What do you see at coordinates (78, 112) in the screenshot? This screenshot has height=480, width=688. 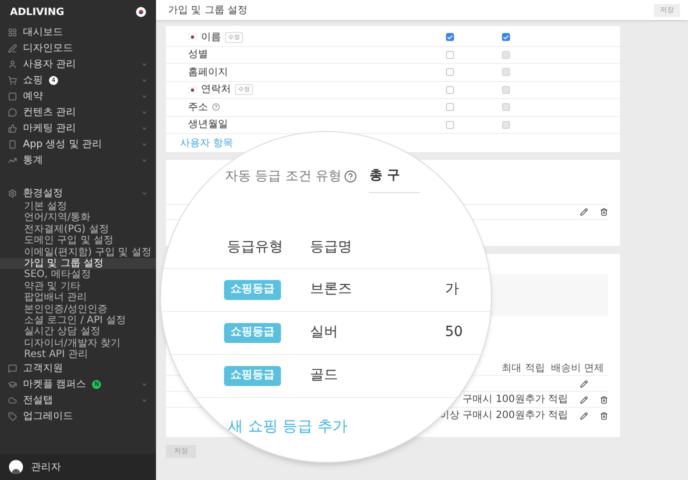 I see `nav-item: 컨텐츠 관리` at bounding box center [78, 112].